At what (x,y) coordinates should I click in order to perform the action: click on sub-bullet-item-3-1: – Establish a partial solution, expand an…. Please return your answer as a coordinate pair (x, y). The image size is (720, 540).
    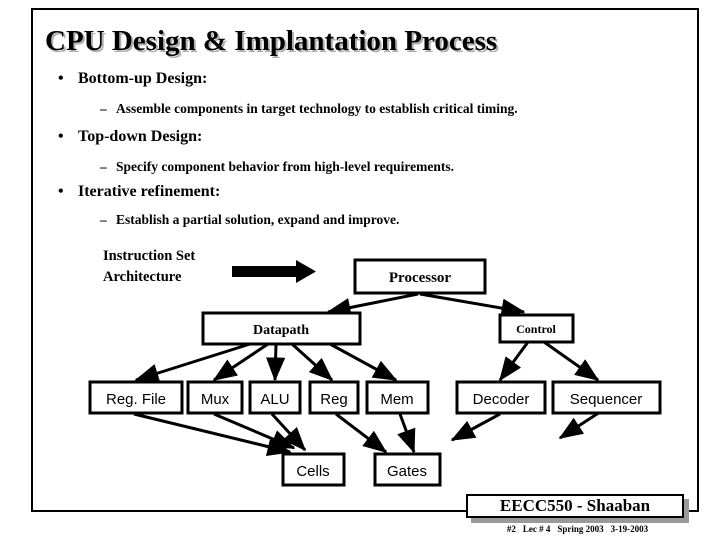
    Looking at the image, I should click on (249, 220).